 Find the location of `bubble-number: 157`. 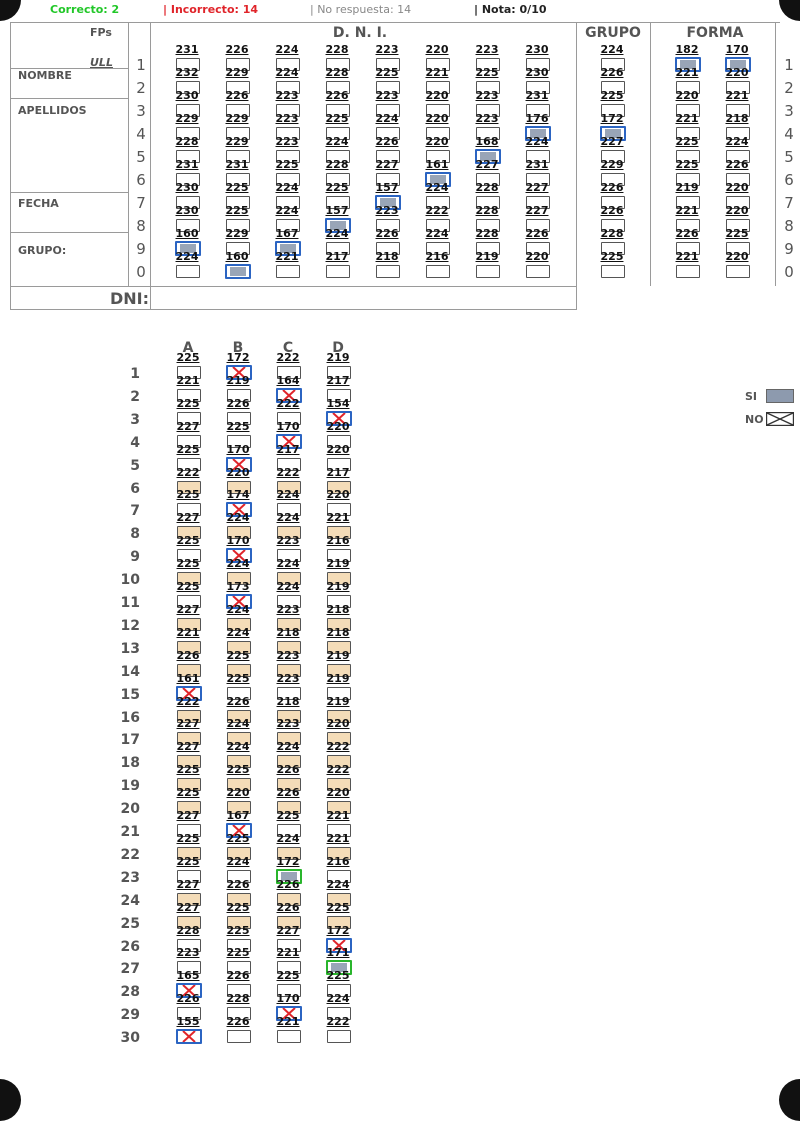

bubble-number: 157 is located at coordinates (337, 210).